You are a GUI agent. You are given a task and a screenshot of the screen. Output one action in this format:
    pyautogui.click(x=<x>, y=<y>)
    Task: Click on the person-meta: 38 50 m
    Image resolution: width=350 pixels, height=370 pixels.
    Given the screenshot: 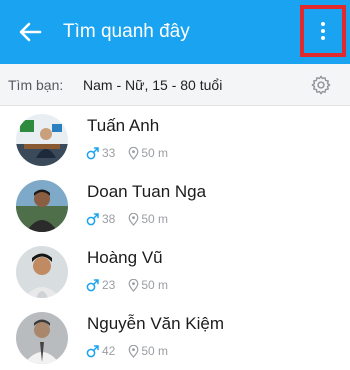 What is the action you would take?
    pyautogui.click(x=127, y=219)
    